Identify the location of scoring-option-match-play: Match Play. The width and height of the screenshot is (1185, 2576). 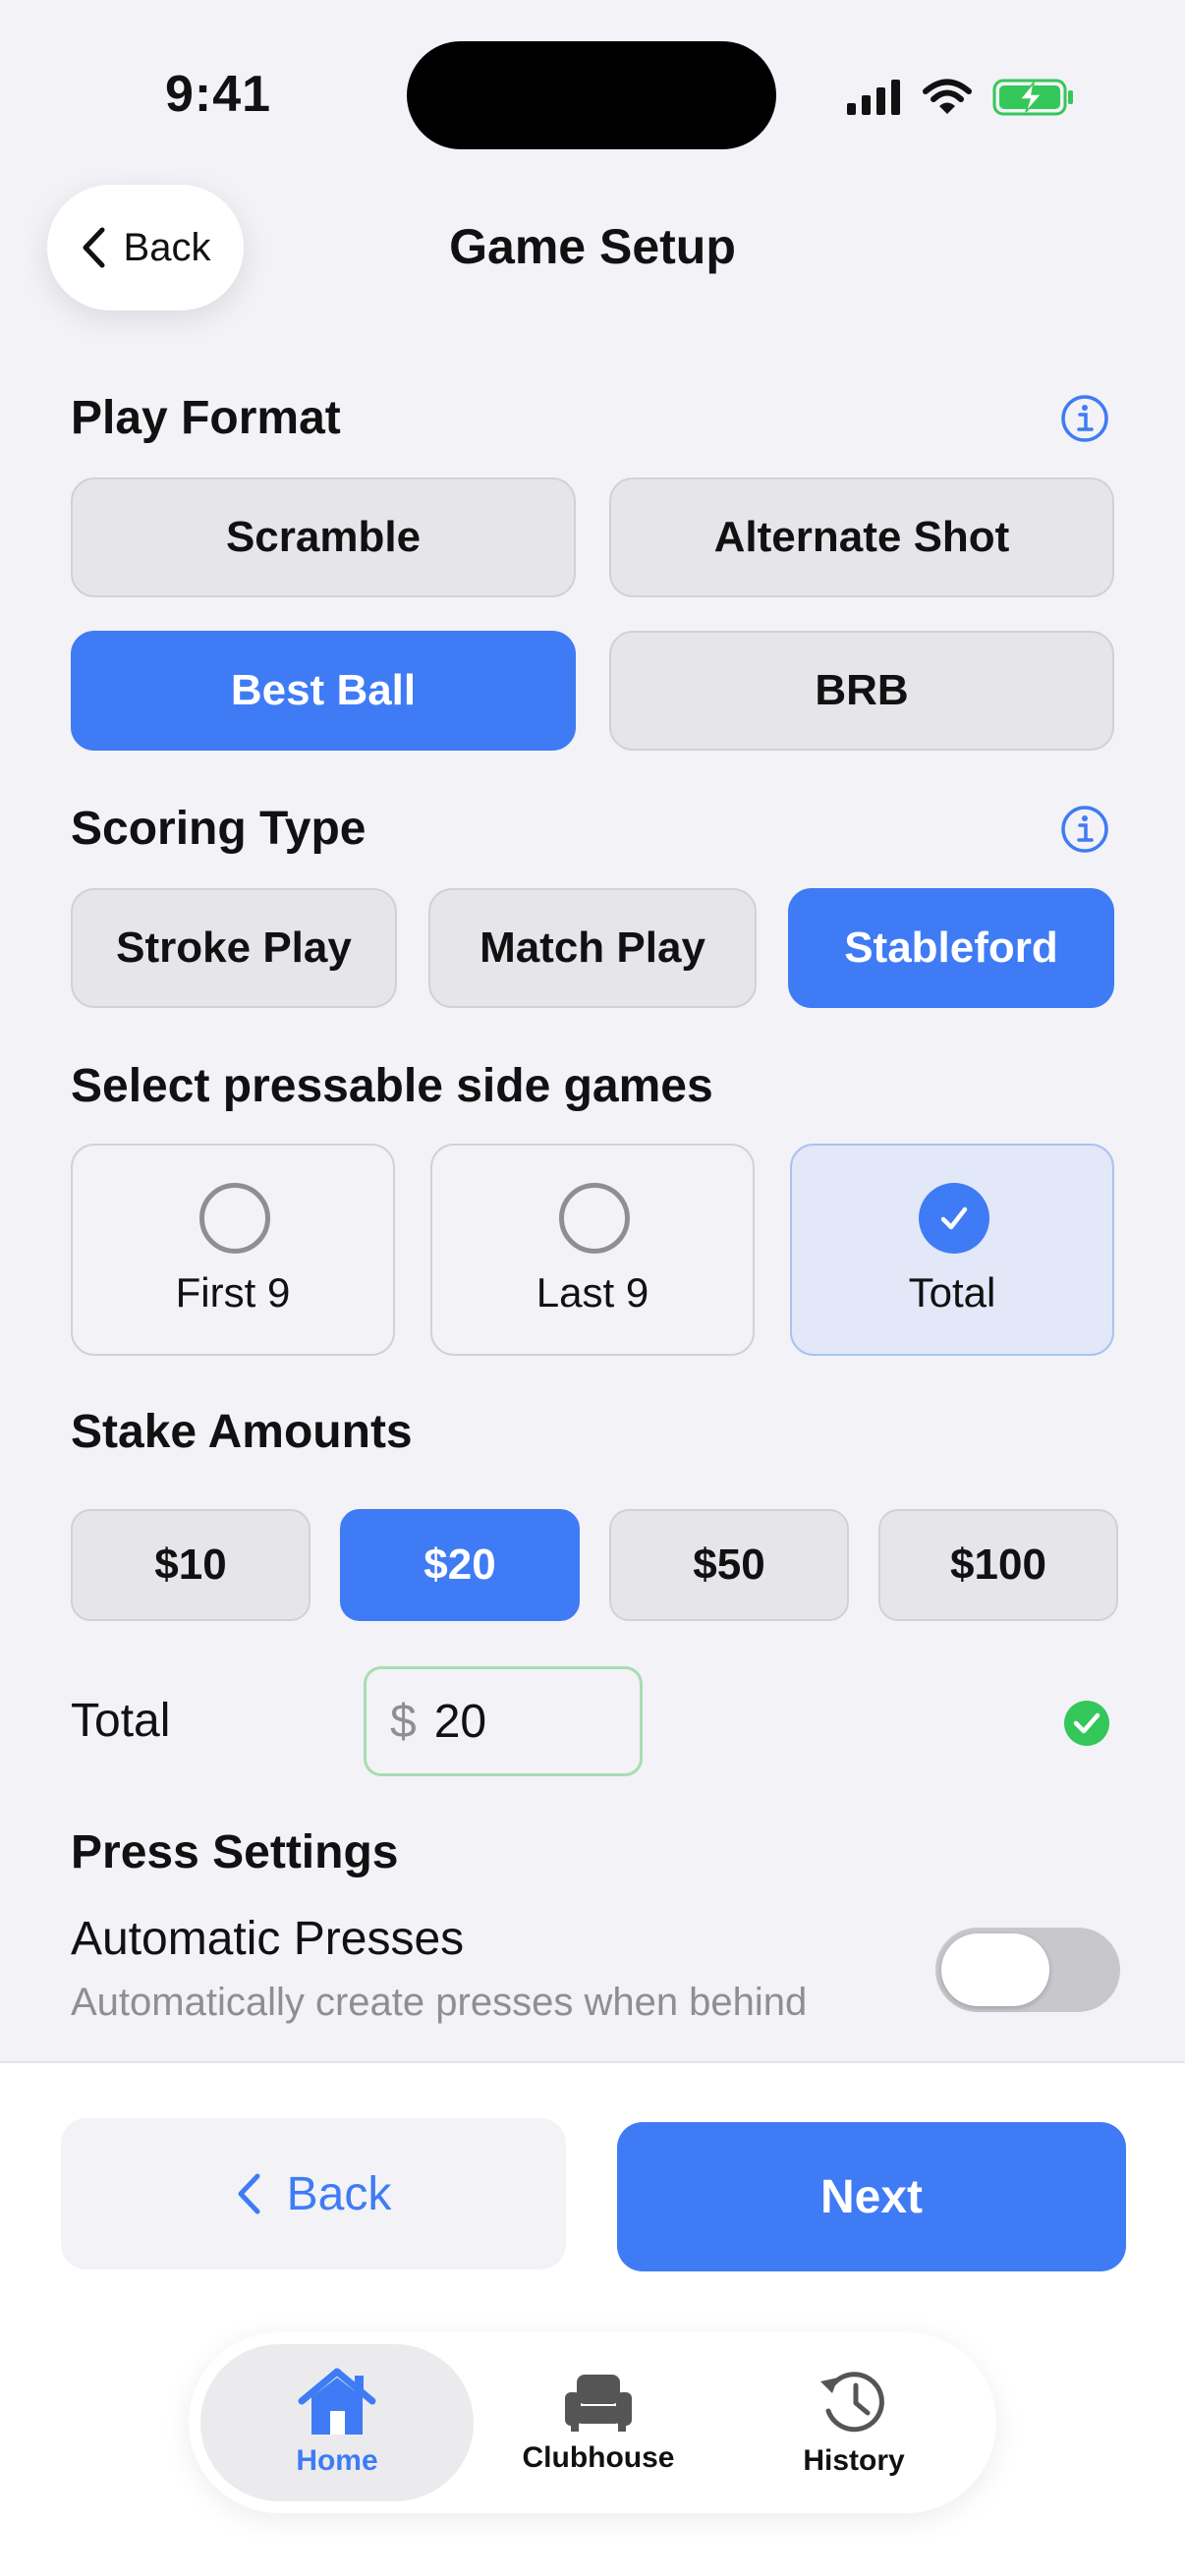
(592, 948).